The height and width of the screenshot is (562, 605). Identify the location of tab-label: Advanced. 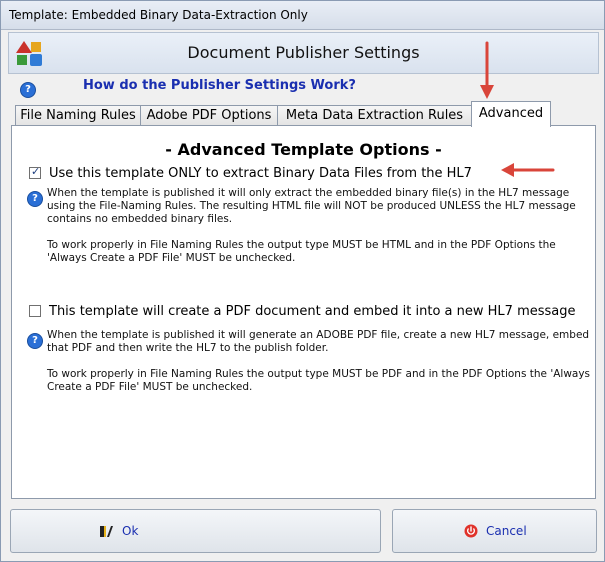
(511, 113).